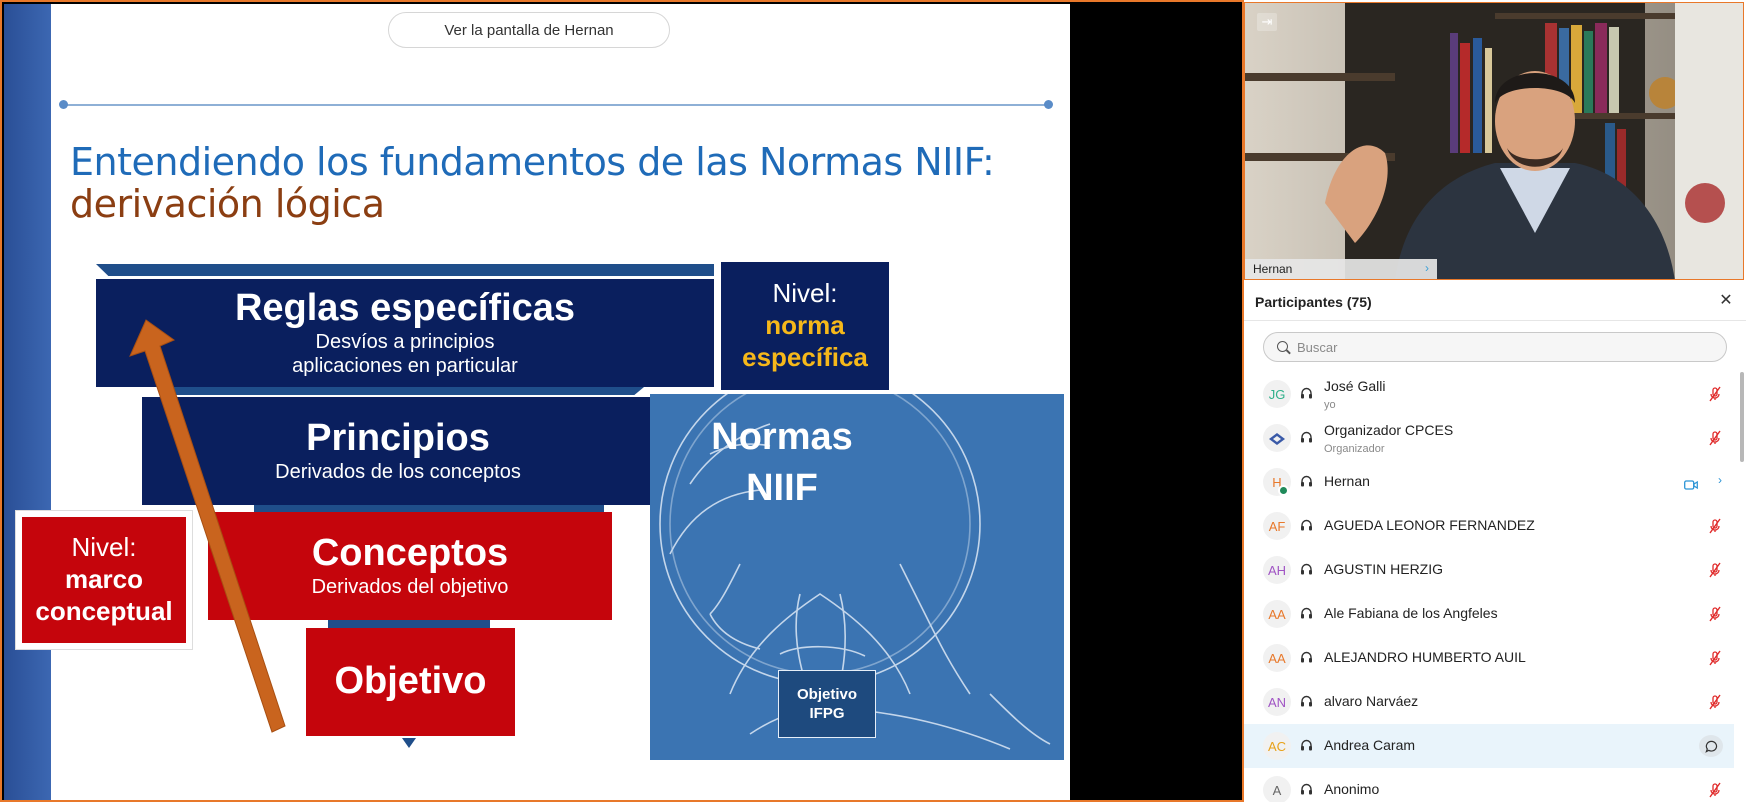 Image resolution: width=1746 pixels, height=802 pixels. What do you see at coordinates (410, 586) in the screenshot?
I see `conceptos-sub: Derivados del objetivo` at bounding box center [410, 586].